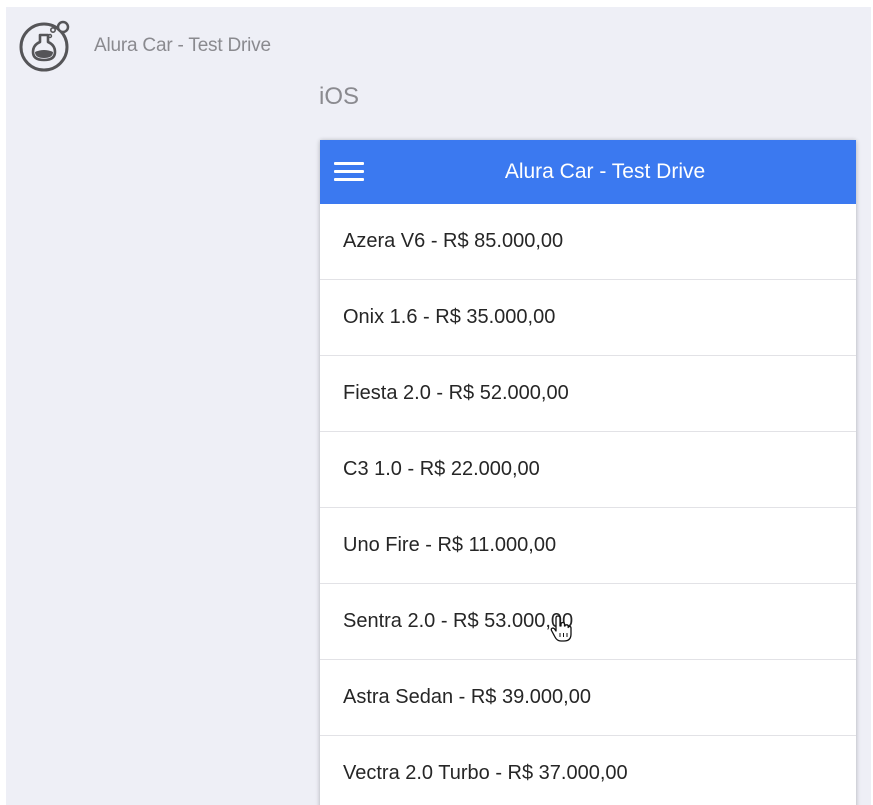 The image size is (873, 805). Describe the element at coordinates (588, 770) in the screenshot. I see `list-item: Vectra 2.0 Turbo - R$ 37.000,00` at that location.